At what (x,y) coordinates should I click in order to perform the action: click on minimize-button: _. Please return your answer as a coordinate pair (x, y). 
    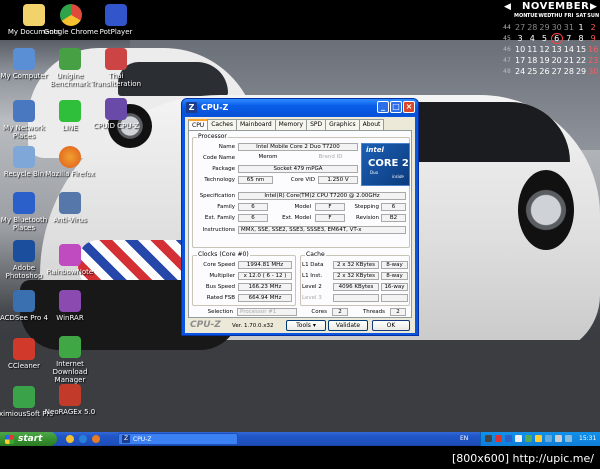
    Looking at the image, I should click on (383, 107).